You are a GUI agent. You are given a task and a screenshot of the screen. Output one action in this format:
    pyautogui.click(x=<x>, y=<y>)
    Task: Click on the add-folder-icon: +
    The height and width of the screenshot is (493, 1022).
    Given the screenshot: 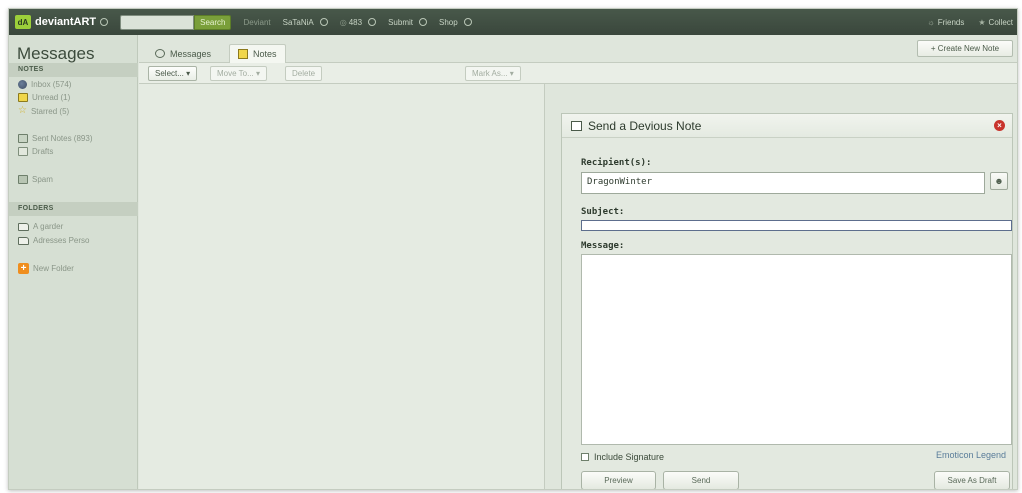 What is the action you would take?
    pyautogui.click(x=23, y=268)
    